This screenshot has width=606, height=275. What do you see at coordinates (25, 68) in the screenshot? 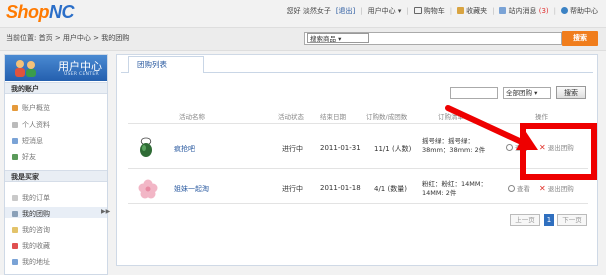
I see `users-icon` at bounding box center [25, 68].